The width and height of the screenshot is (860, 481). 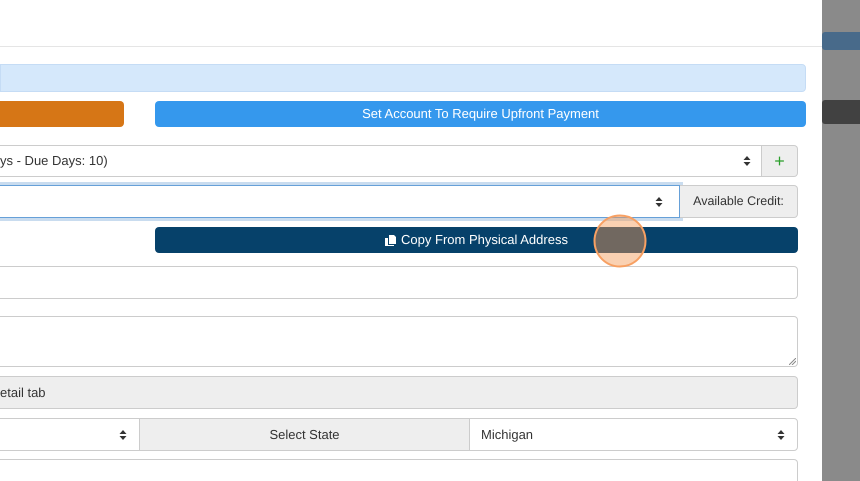 What do you see at coordinates (62, 114) in the screenshot?
I see `warning-button` at bounding box center [62, 114].